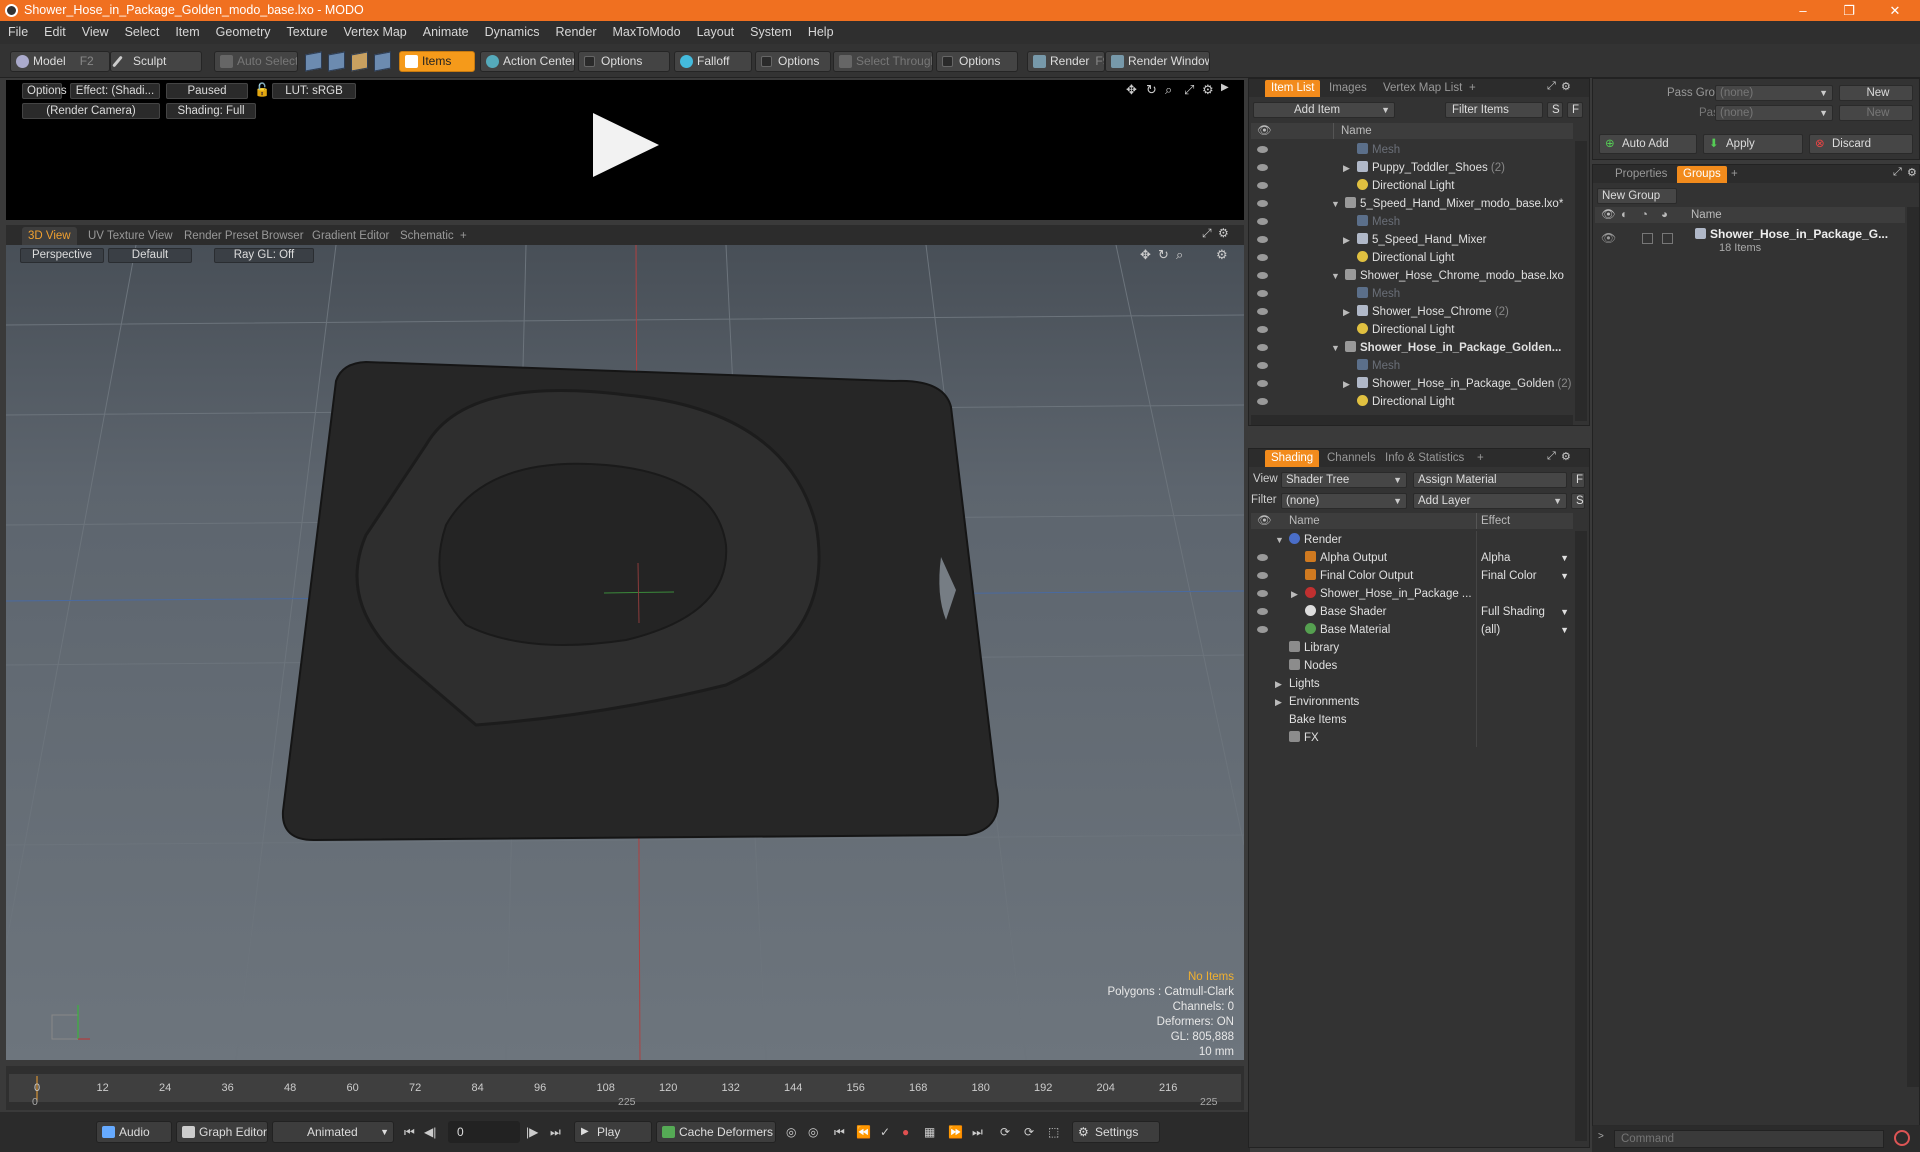 This screenshot has height=1152, width=1920. Describe the element at coordinates (1412, 204) in the screenshot. I see `item-row: ▼ 5_Speed_Hand_Mixer_modo_base.lxo*` at that location.